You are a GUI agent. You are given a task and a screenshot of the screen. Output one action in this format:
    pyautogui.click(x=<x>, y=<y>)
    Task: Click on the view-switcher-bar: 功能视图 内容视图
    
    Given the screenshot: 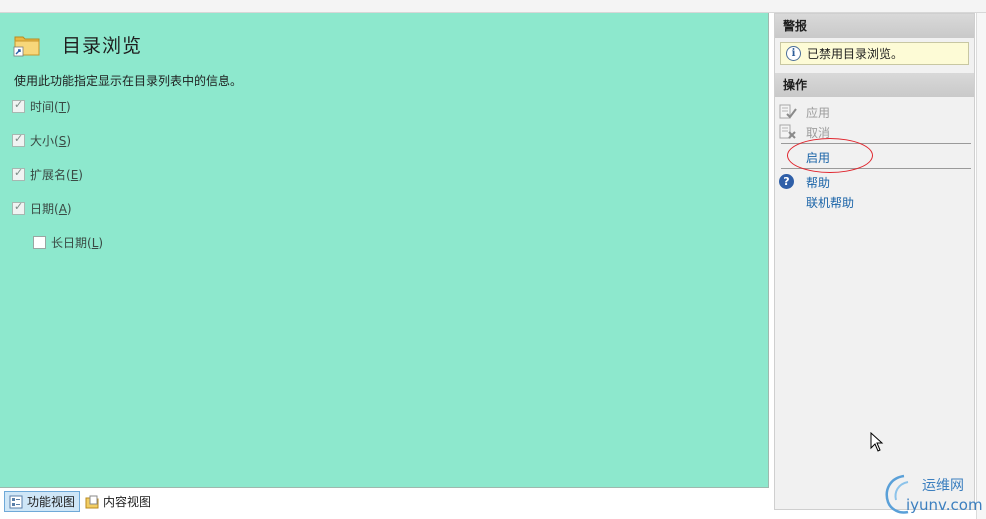 What is the action you would take?
    pyautogui.click(x=386, y=504)
    